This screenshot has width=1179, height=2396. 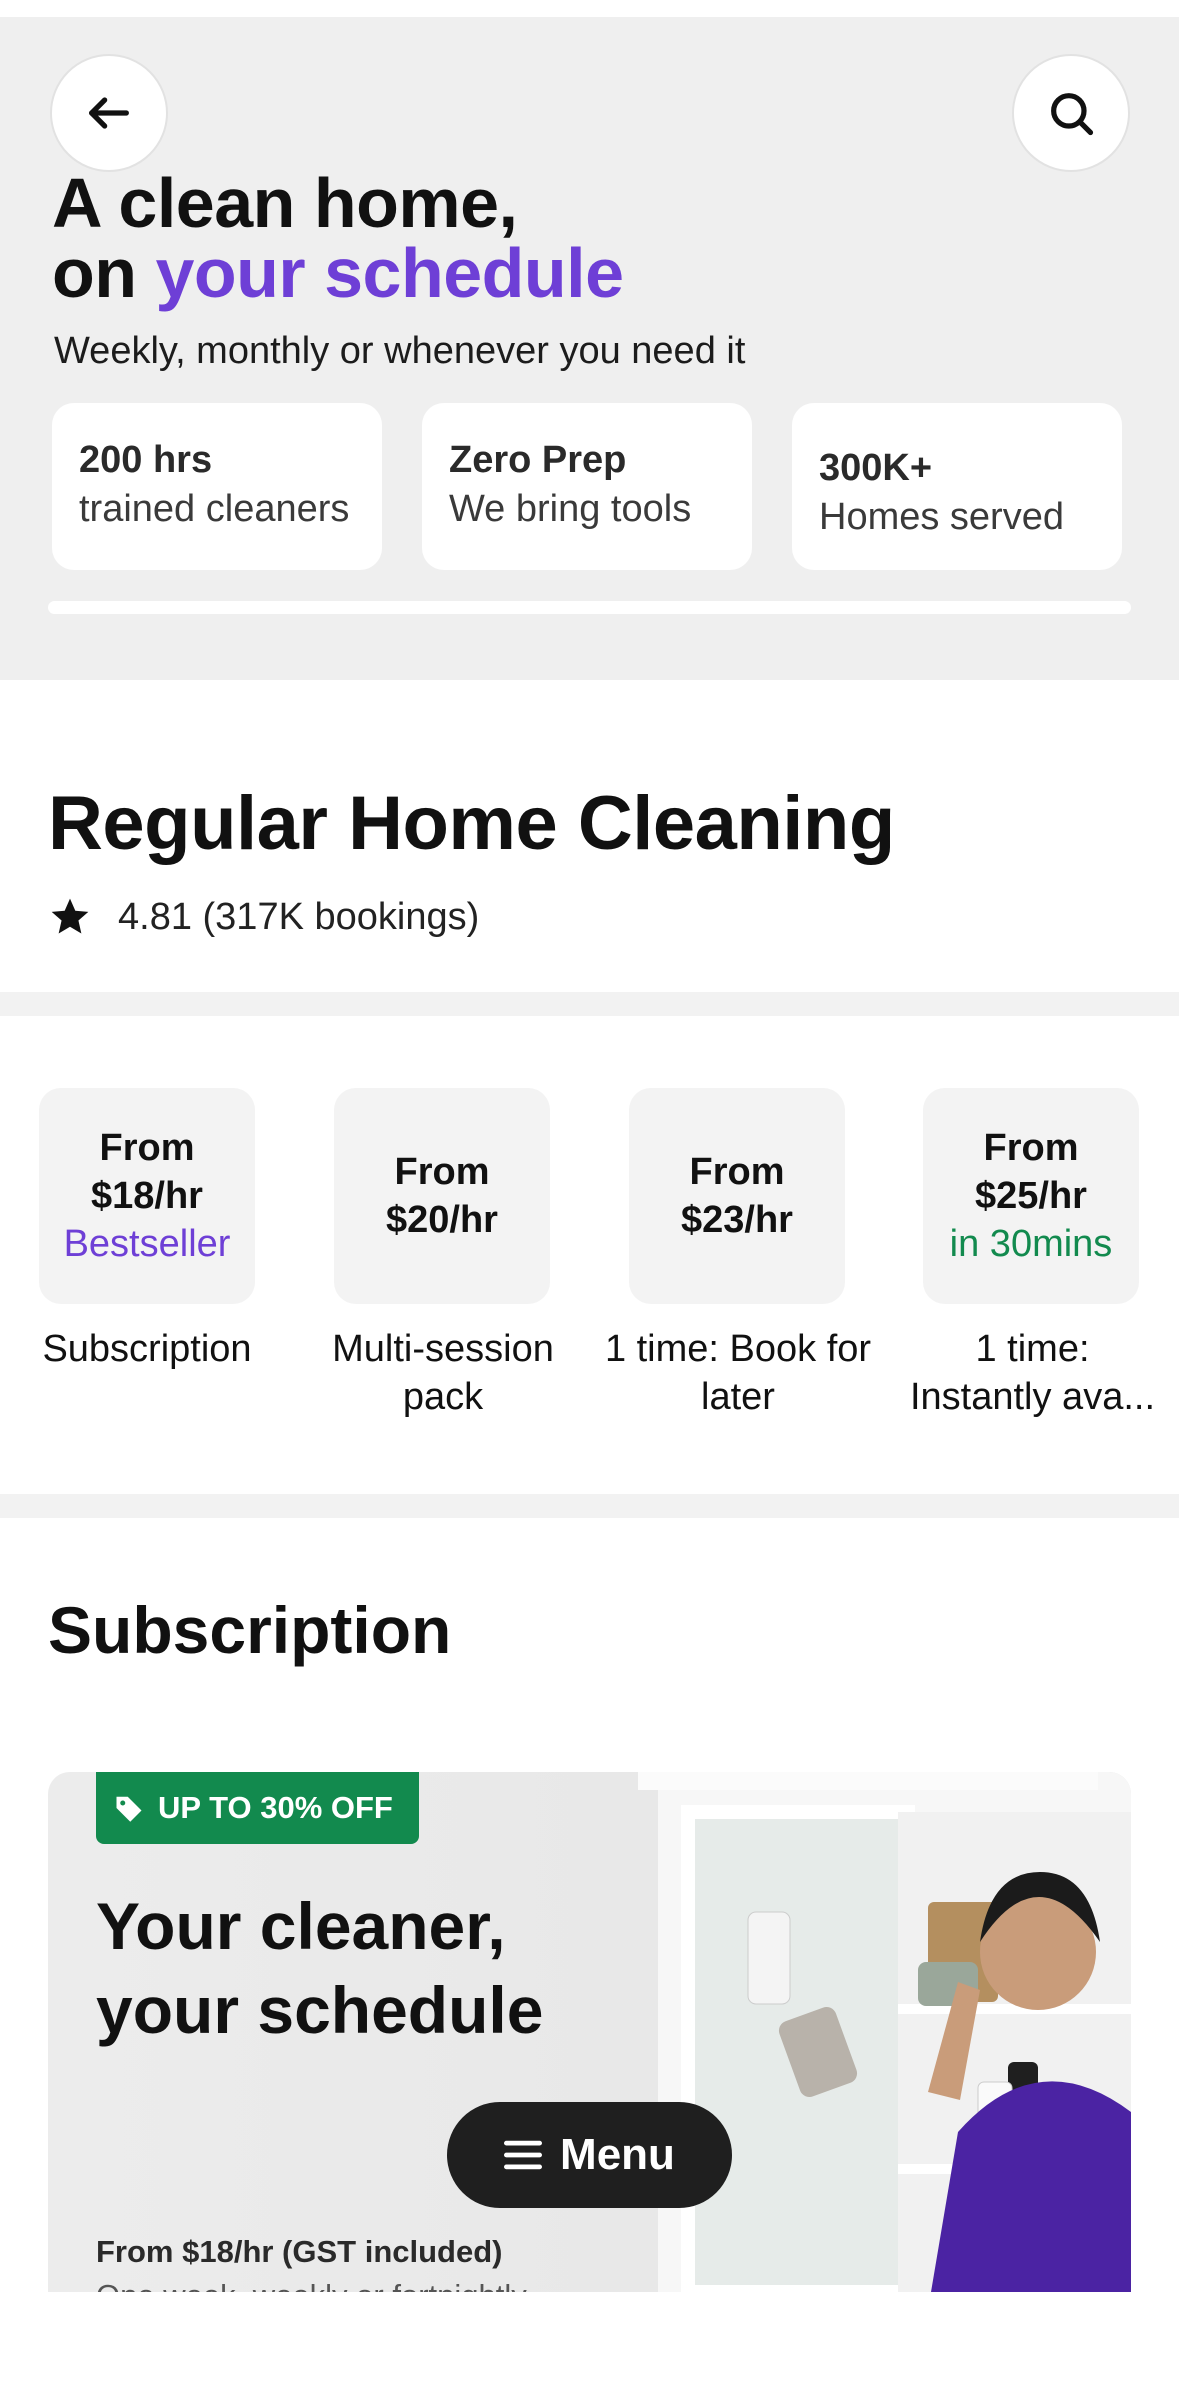 I want to click on stat-label: trained cleaners, so click(x=214, y=509).